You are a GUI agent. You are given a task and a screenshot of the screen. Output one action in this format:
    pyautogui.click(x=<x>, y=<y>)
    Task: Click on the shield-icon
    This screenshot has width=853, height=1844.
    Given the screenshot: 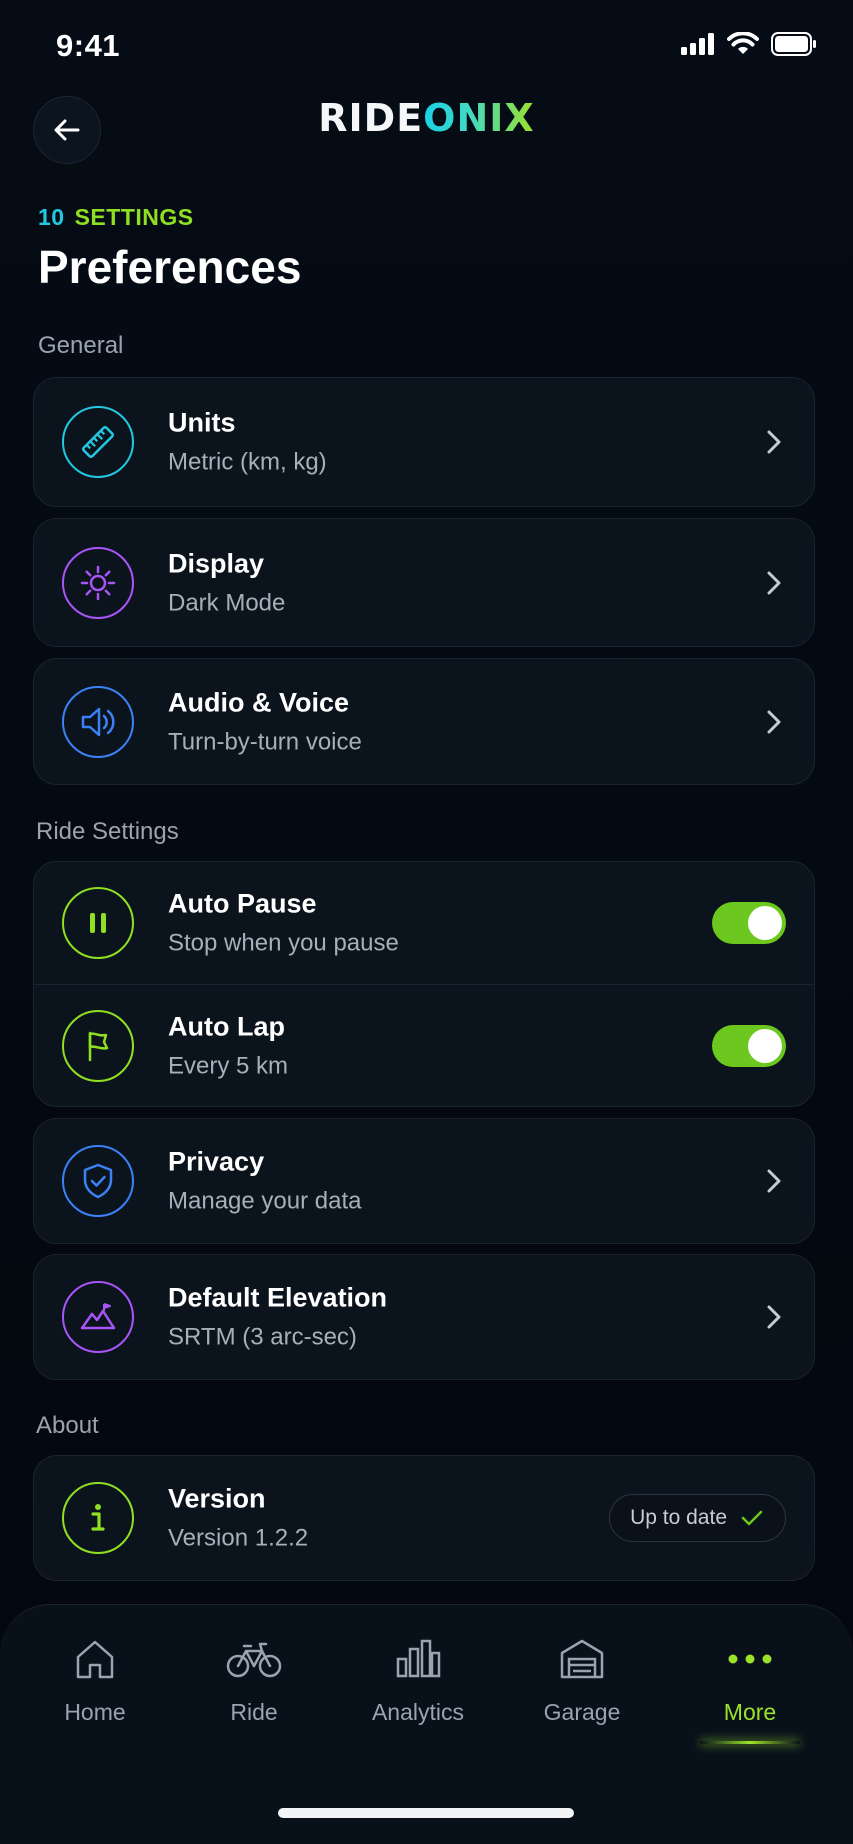 What is the action you would take?
    pyautogui.click(x=98, y=1181)
    